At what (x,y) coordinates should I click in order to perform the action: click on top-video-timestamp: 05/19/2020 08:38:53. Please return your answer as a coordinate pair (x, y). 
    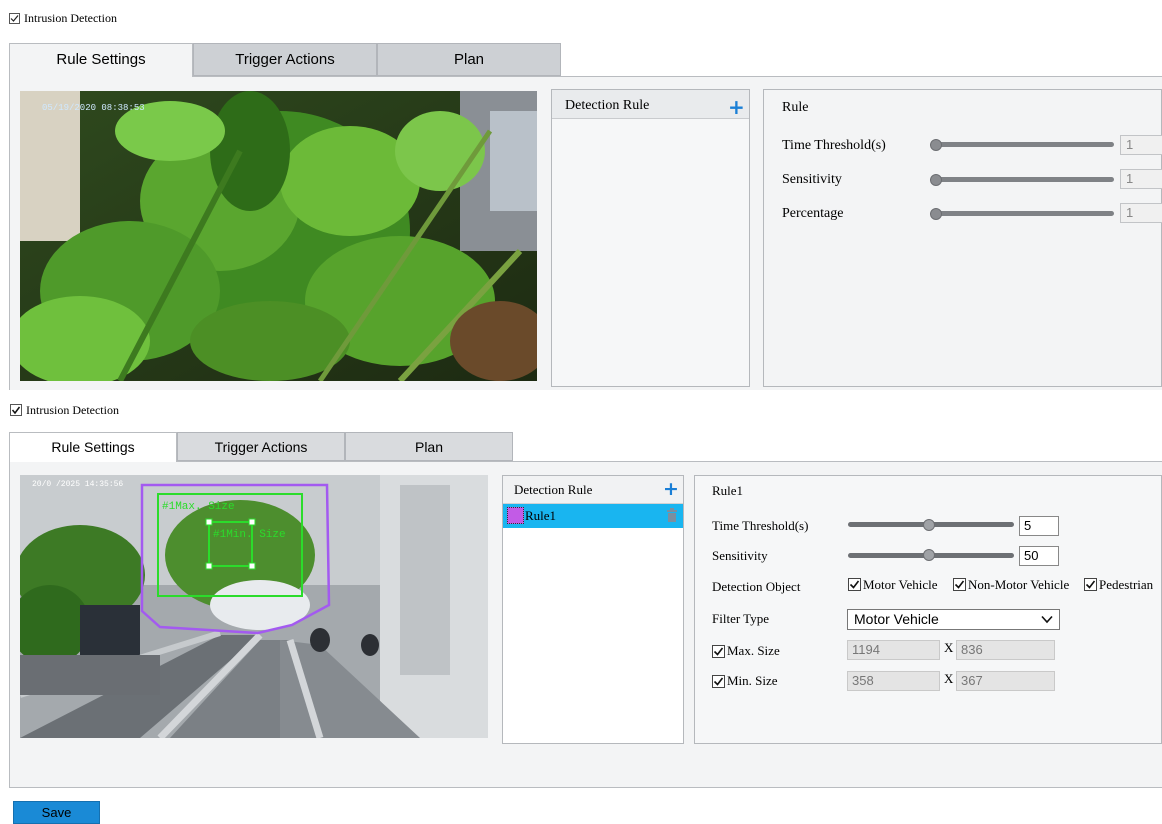
    Looking at the image, I should click on (93, 108).